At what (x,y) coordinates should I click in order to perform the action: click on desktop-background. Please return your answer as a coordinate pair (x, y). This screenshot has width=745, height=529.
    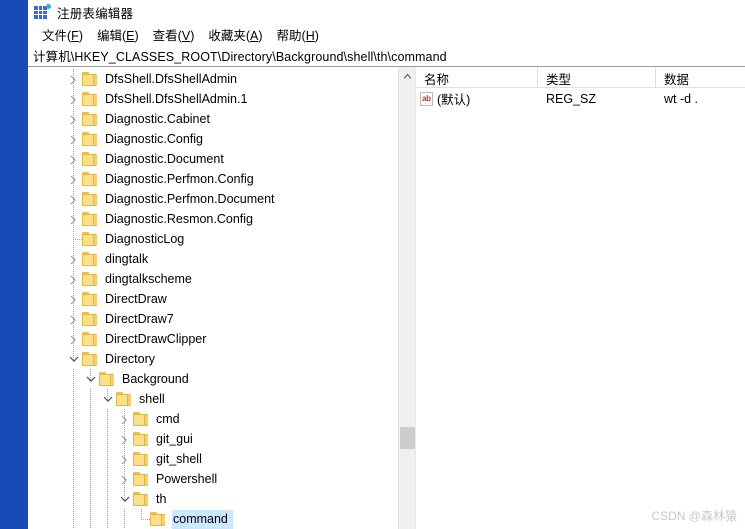
    Looking at the image, I should click on (14, 264).